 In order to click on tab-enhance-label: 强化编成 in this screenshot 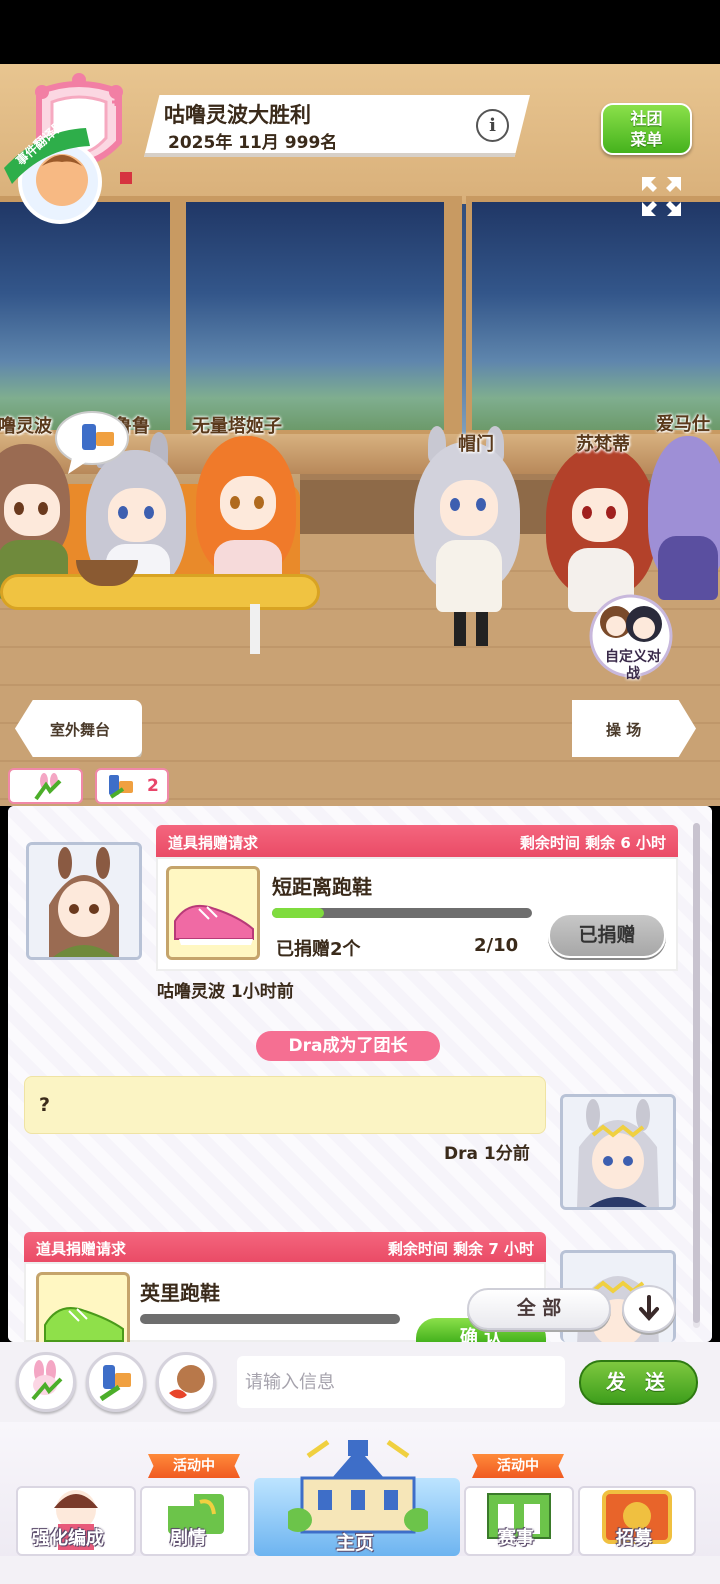, I will do `click(68, 1538)`.